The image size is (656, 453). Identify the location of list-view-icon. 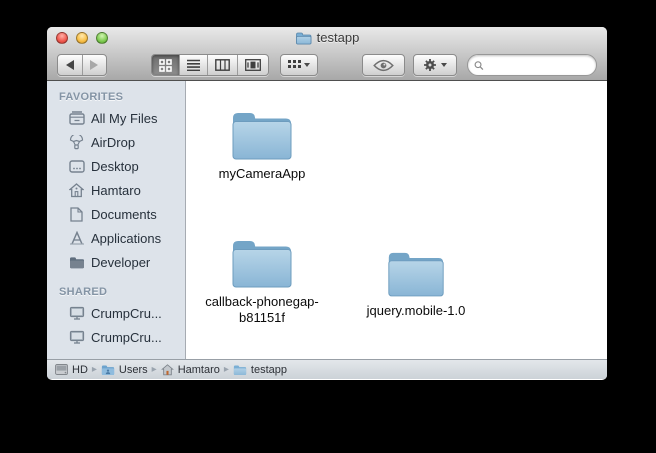
(193, 65).